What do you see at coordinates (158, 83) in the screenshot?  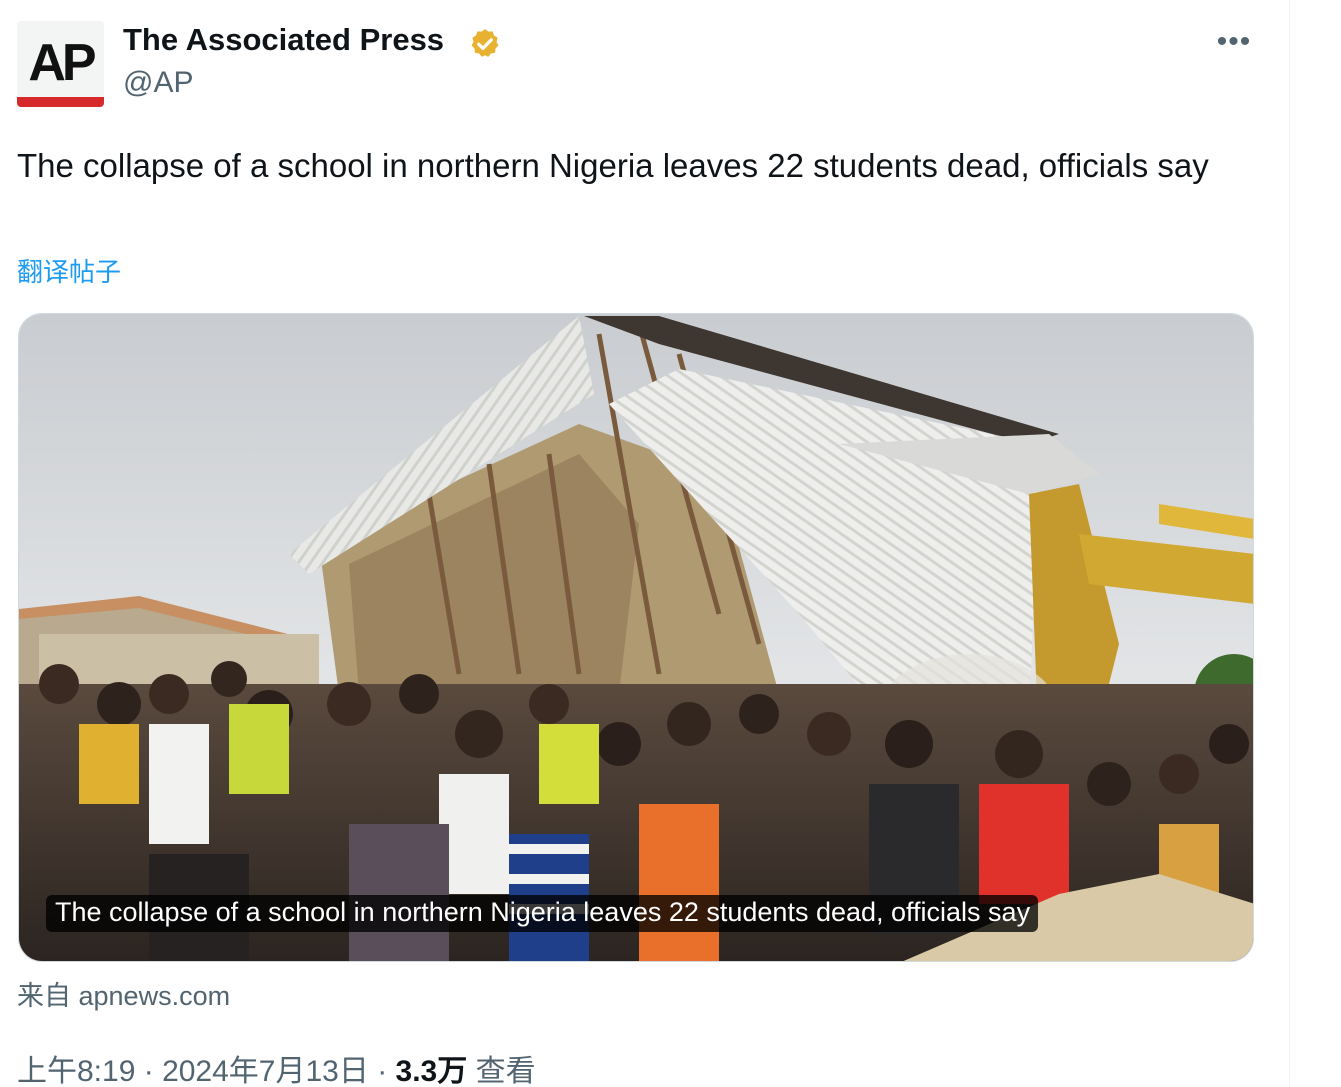 I see `author-handle: @AP` at bounding box center [158, 83].